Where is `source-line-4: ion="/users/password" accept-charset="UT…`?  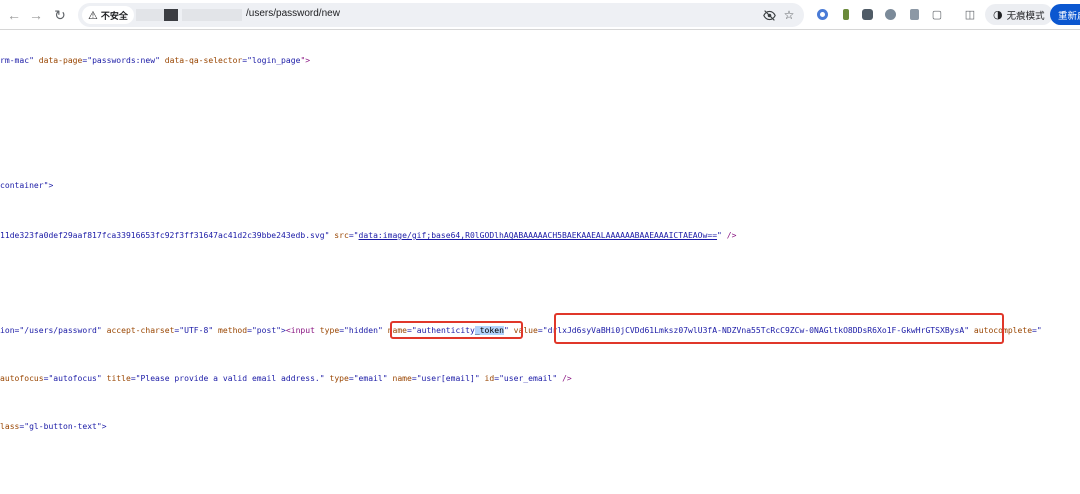 source-line-4: ion="/users/password" accept-charset="UT… is located at coordinates (521, 330).